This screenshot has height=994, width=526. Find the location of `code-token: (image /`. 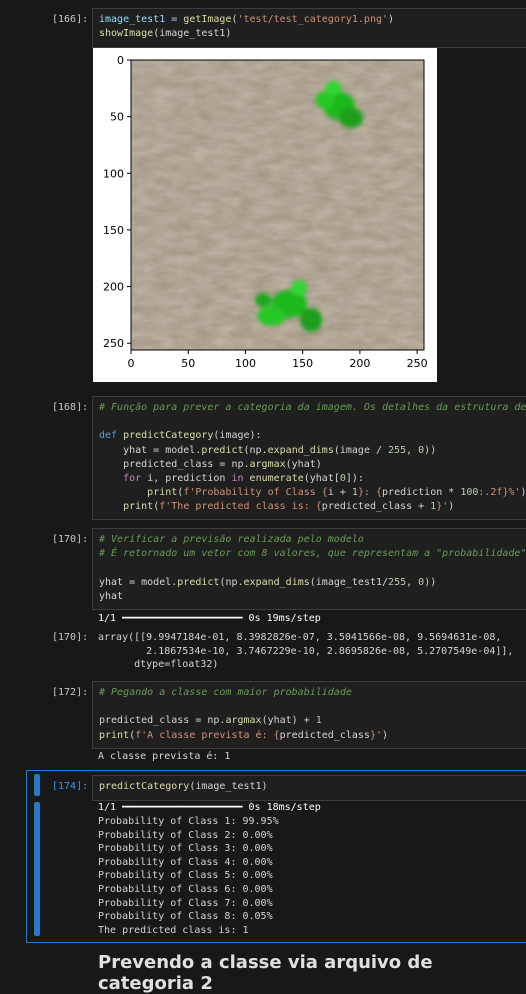

code-token: (image / is located at coordinates (361, 450).